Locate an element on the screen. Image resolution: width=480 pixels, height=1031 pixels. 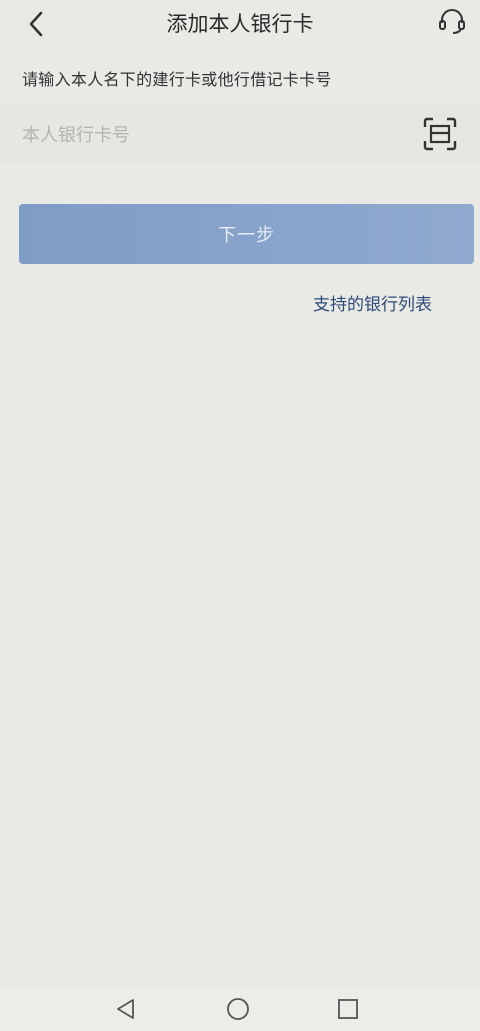
nav-back-button is located at coordinates (126, 1009).